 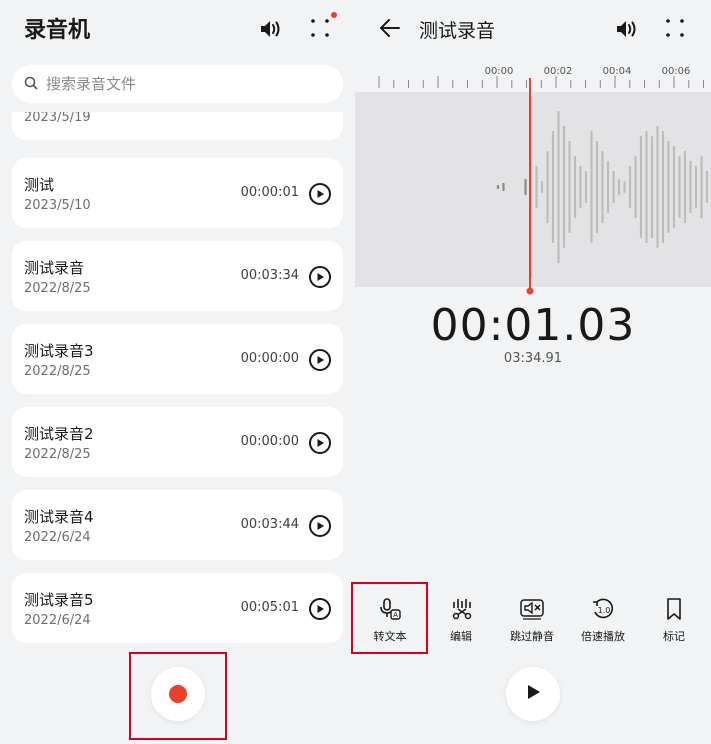 I want to click on list-item: 测试录音4 2022/6/24 00:03:44, so click(x=177, y=525).